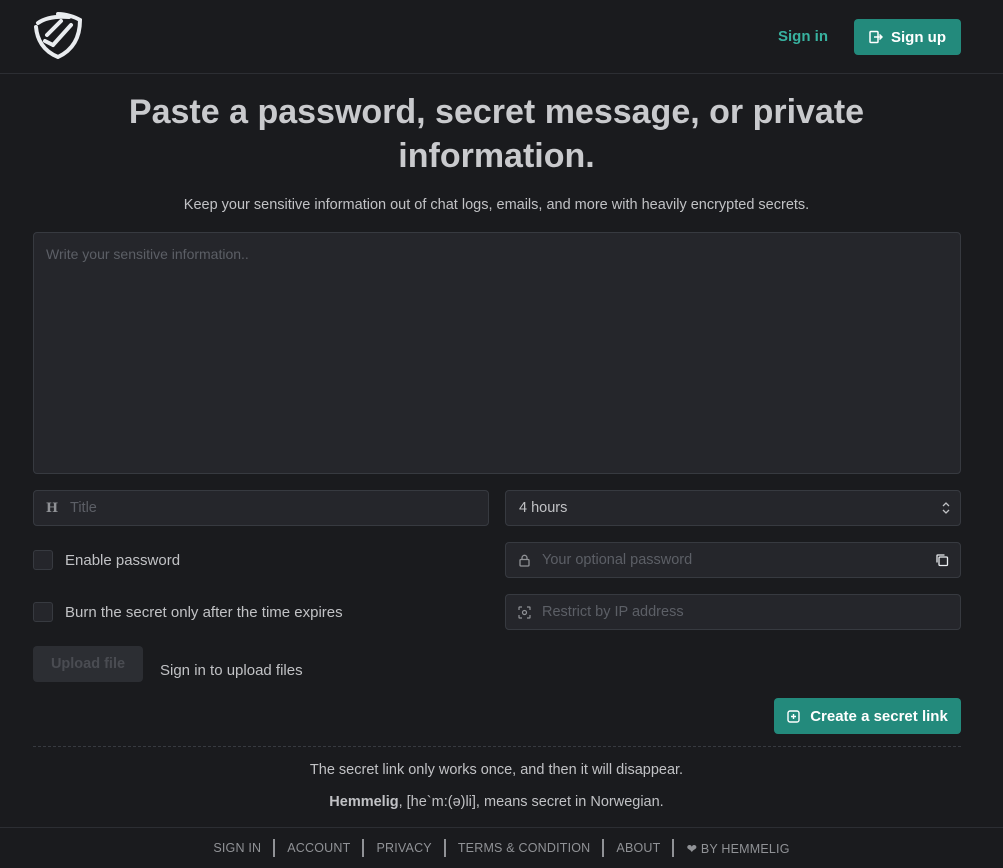 This screenshot has height=868, width=1003. I want to click on sign-up-button: Sign up, so click(907, 37).